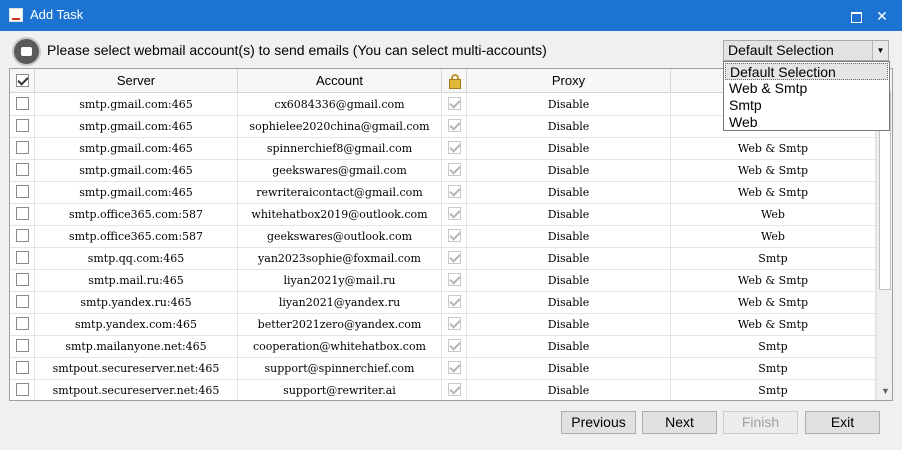  What do you see at coordinates (882, 16) in the screenshot?
I see `close-button: ✕` at bounding box center [882, 16].